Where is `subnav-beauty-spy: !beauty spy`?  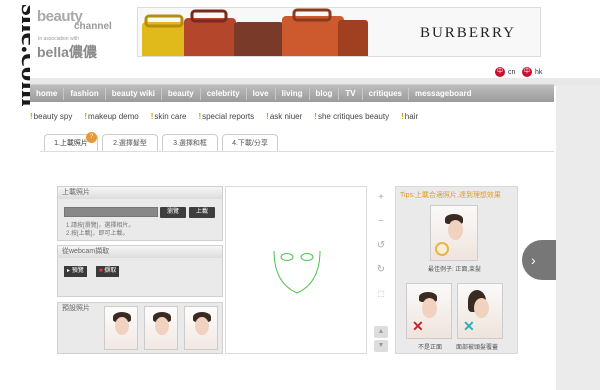
subnav-beauty-spy: !beauty spy is located at coordinates (51, 116).